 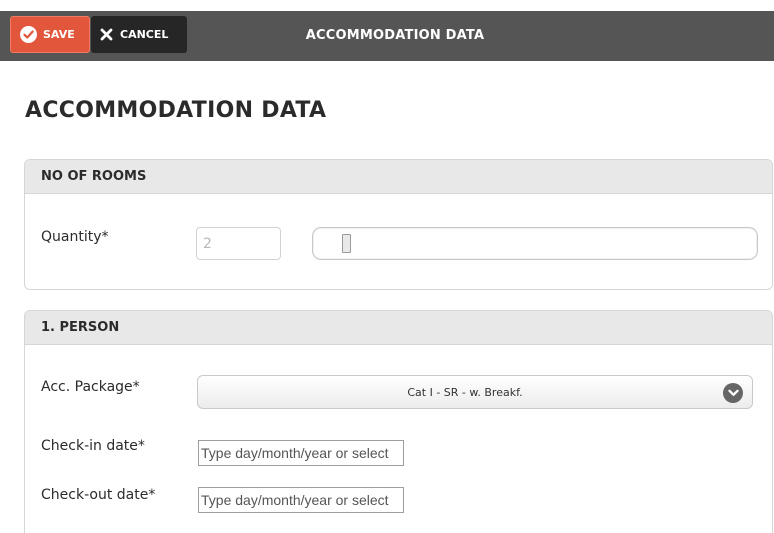 What do you see at coordinates (207, 243) in the screenshot?
I see `quantity-value: 2` at bounding box center [207, 243].